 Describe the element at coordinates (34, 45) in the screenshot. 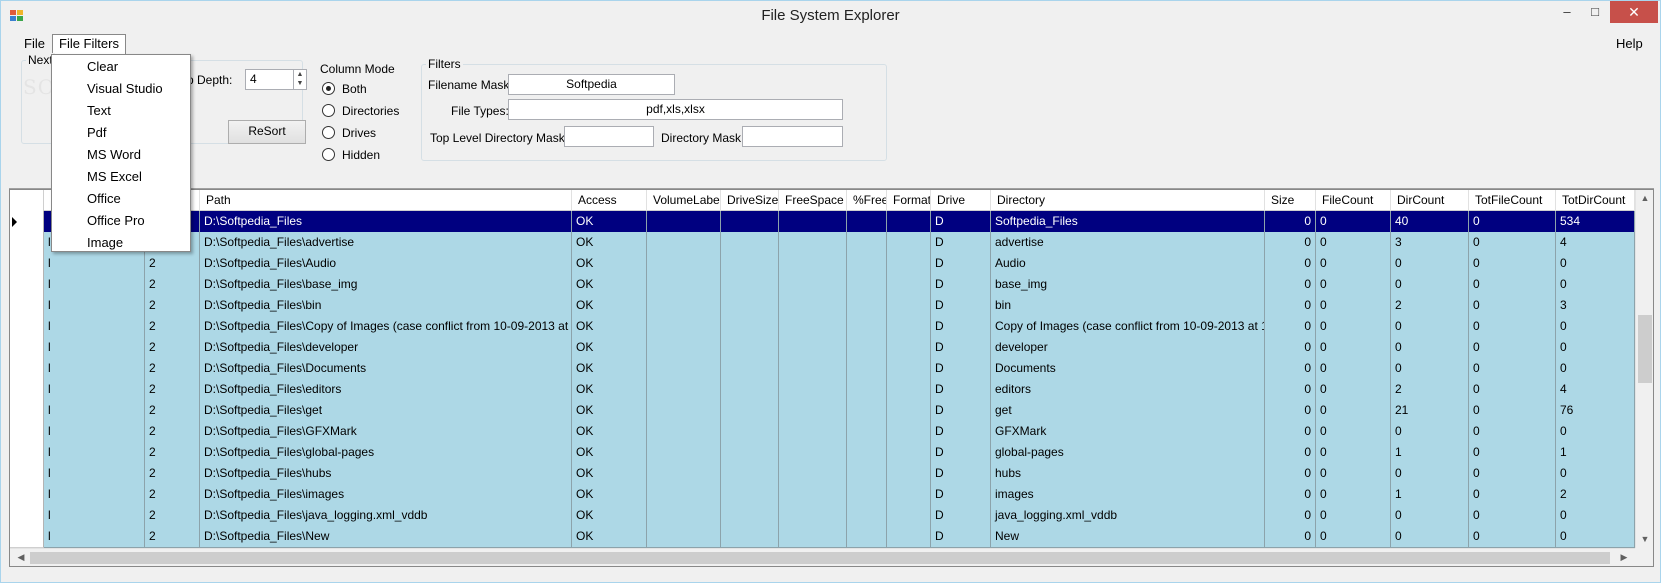

I see `menu-file: File` at that location.